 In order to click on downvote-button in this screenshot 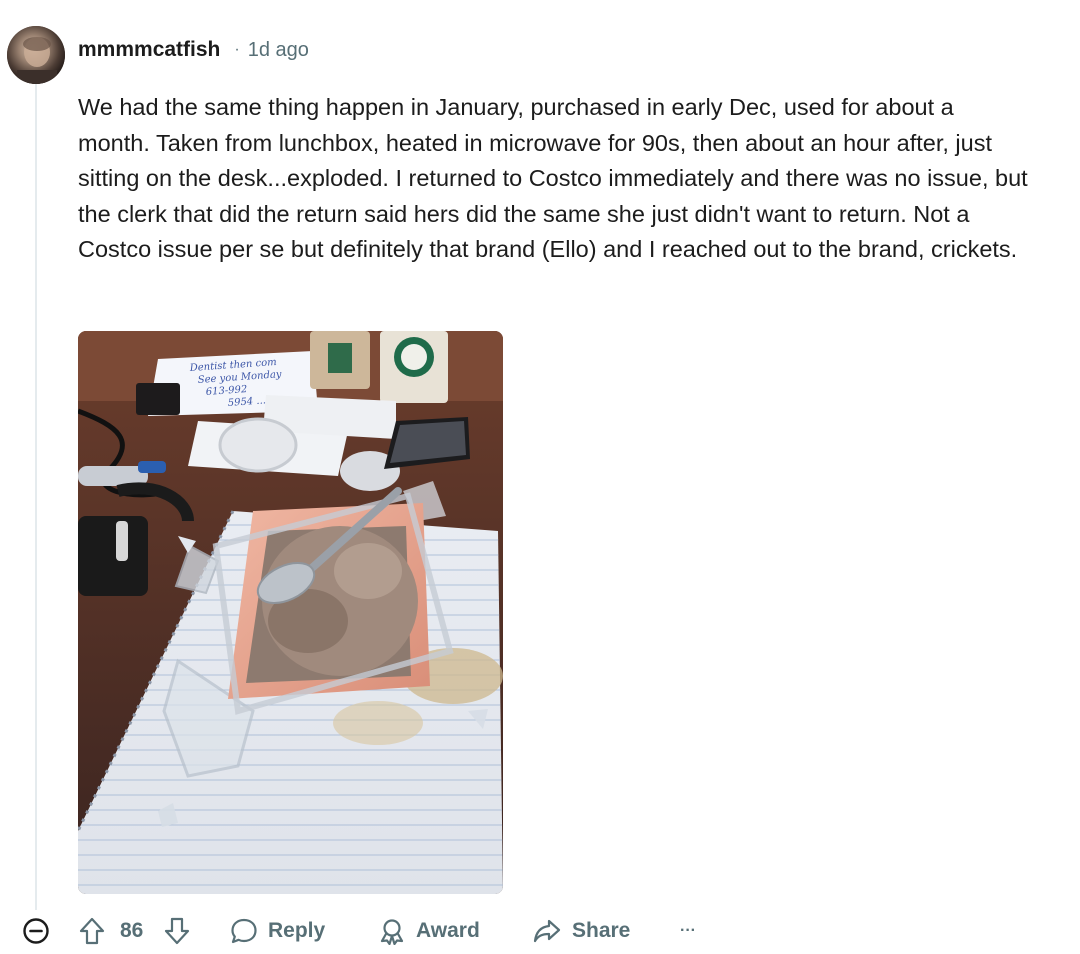, I will do `click(177, 930)`.